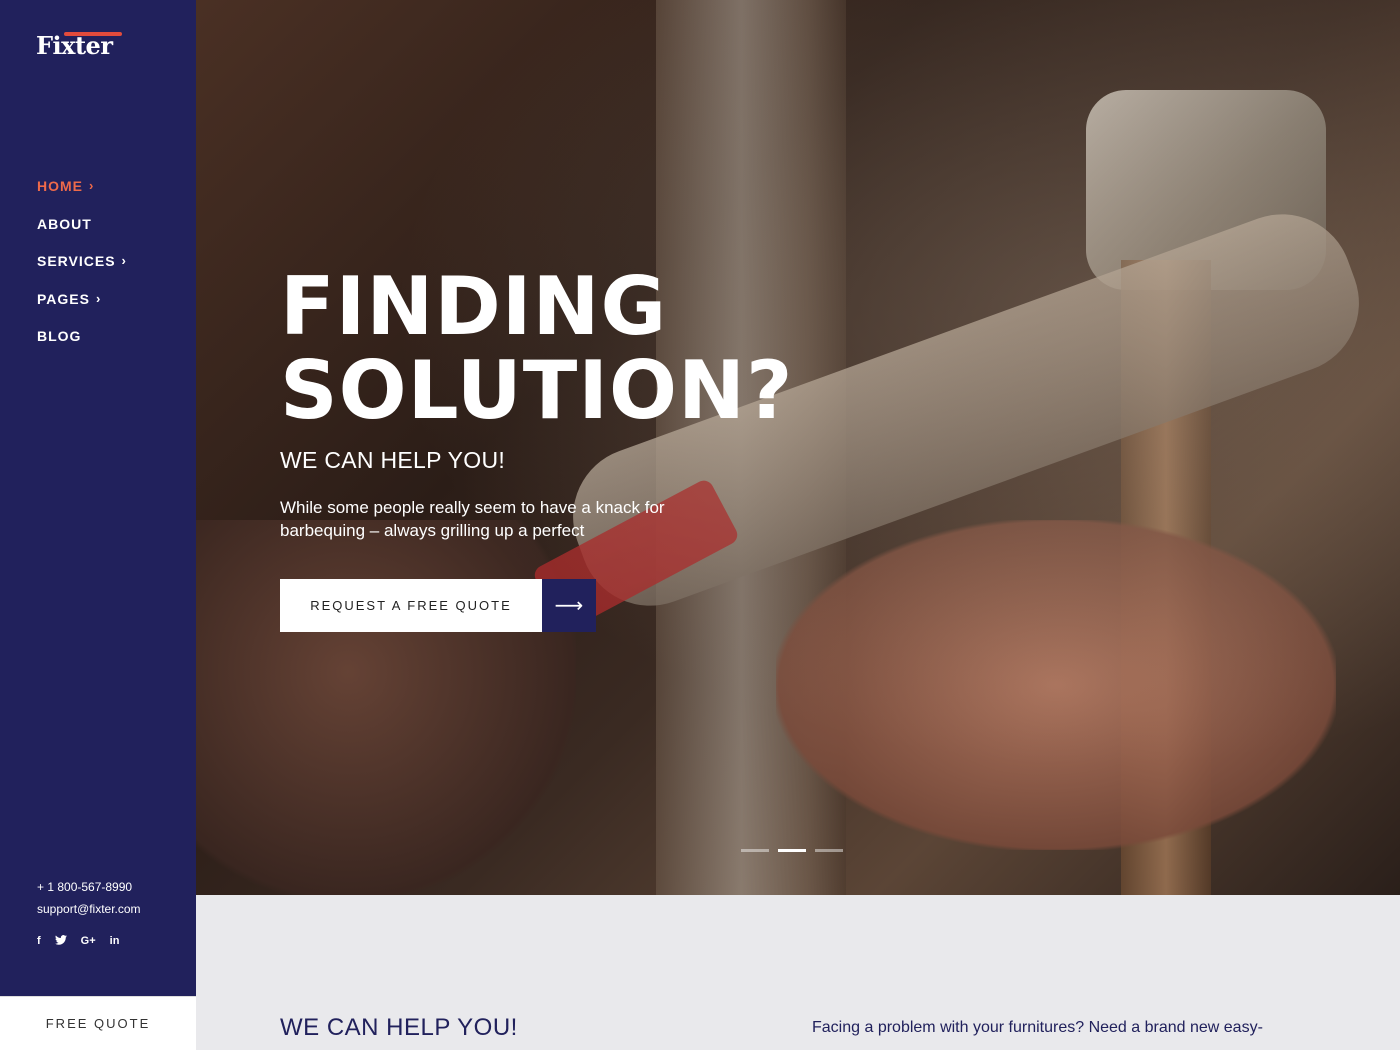  I want to click on slider-pagination, so click(792, 850).